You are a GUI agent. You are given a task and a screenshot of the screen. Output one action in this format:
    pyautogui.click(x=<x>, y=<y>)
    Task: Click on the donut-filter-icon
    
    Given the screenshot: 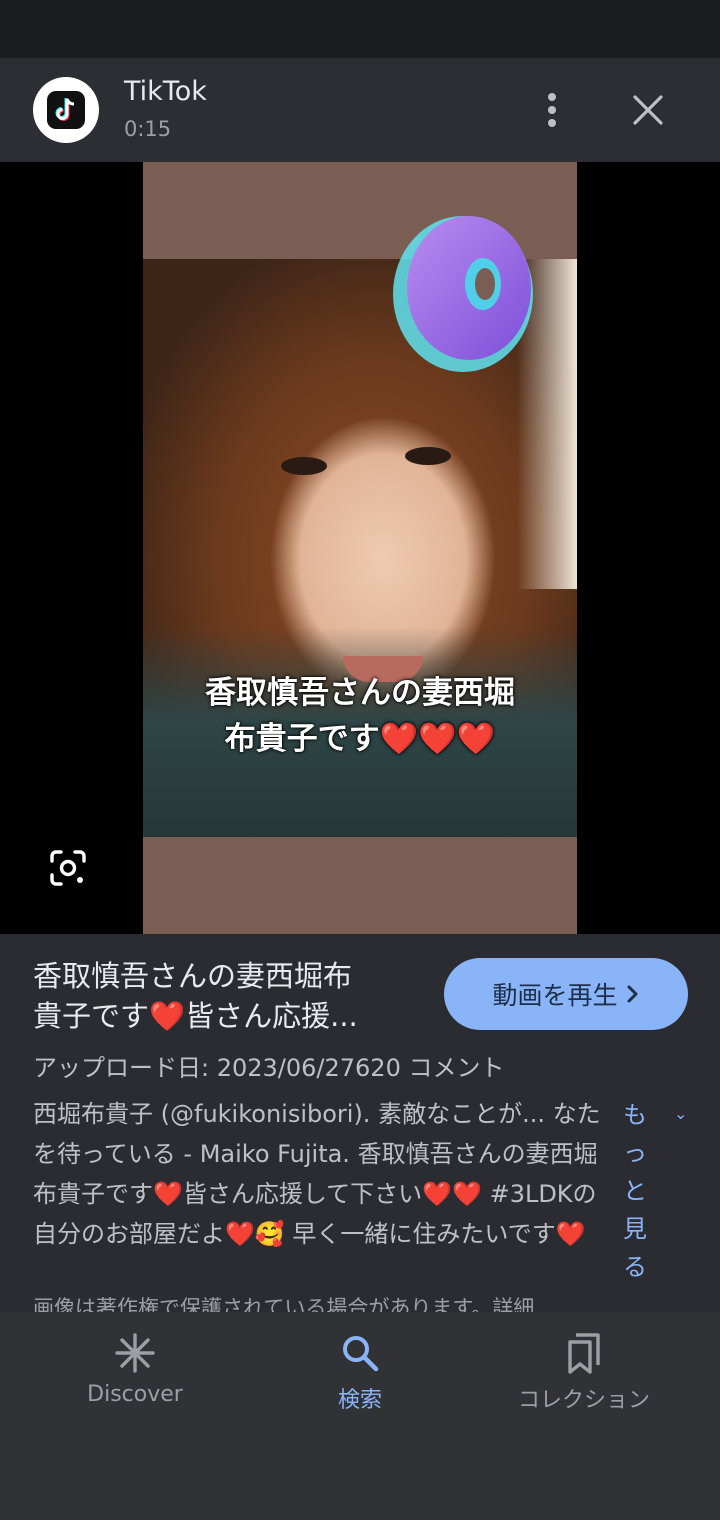 What is the action you would take?
    pyautogui.click(x=463, y=294)
    